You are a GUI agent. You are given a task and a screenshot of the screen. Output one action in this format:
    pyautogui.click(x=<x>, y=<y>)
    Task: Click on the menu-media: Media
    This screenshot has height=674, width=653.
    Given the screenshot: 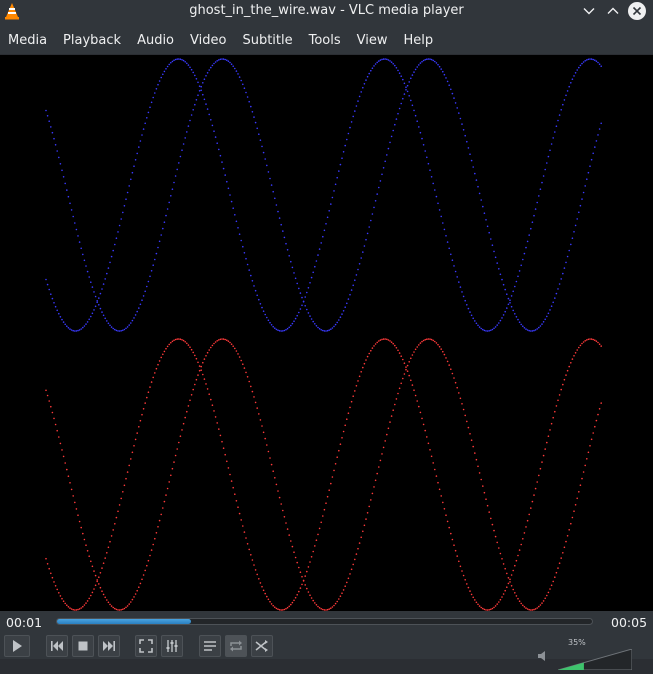 What is the action you would take?
    pyautogui.click(x=27, y=41)
    